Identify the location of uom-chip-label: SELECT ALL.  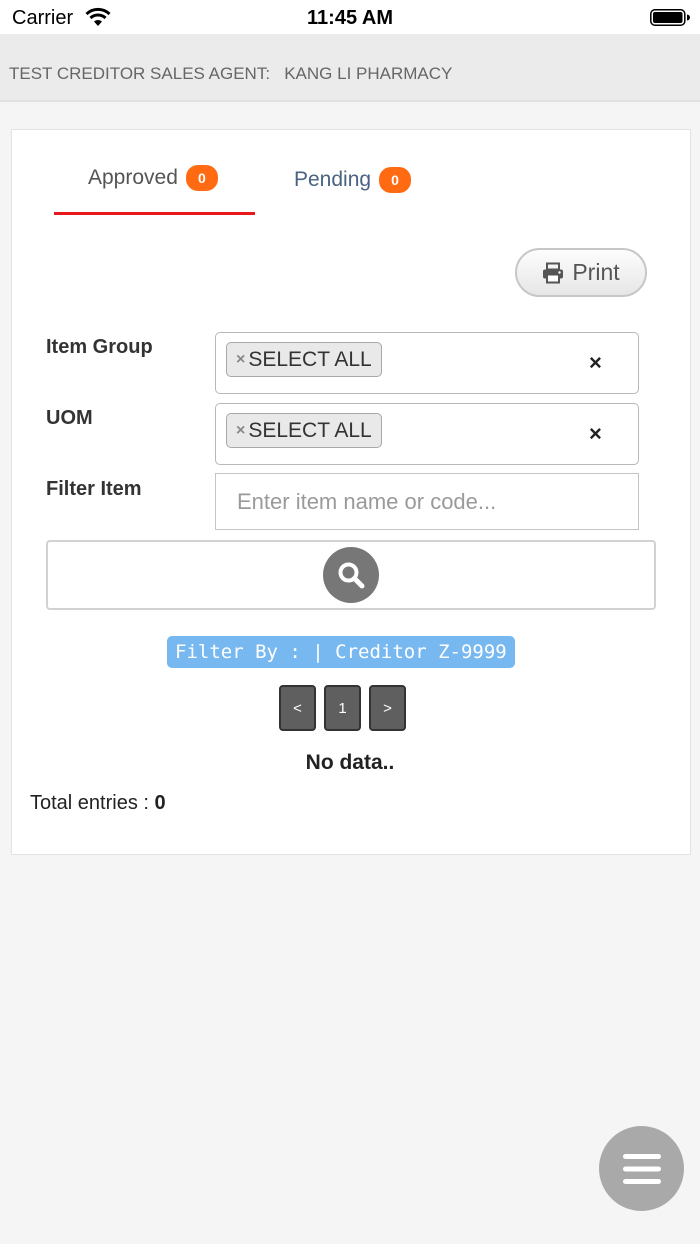
(310, 430).